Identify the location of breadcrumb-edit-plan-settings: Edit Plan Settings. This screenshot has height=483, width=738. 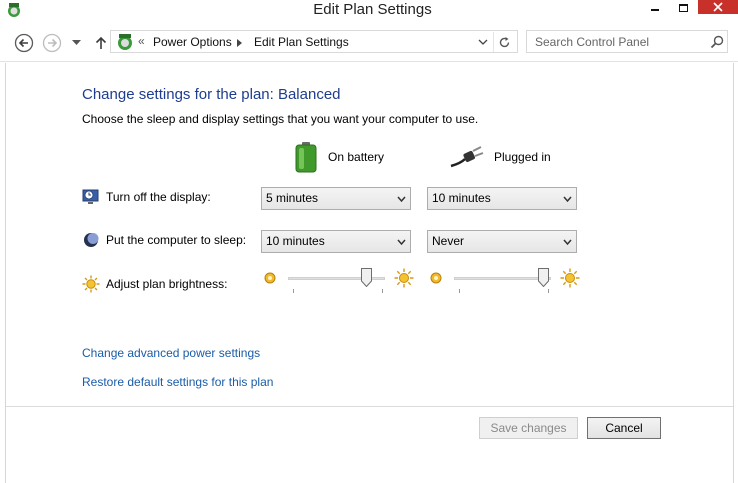
(301, 42).